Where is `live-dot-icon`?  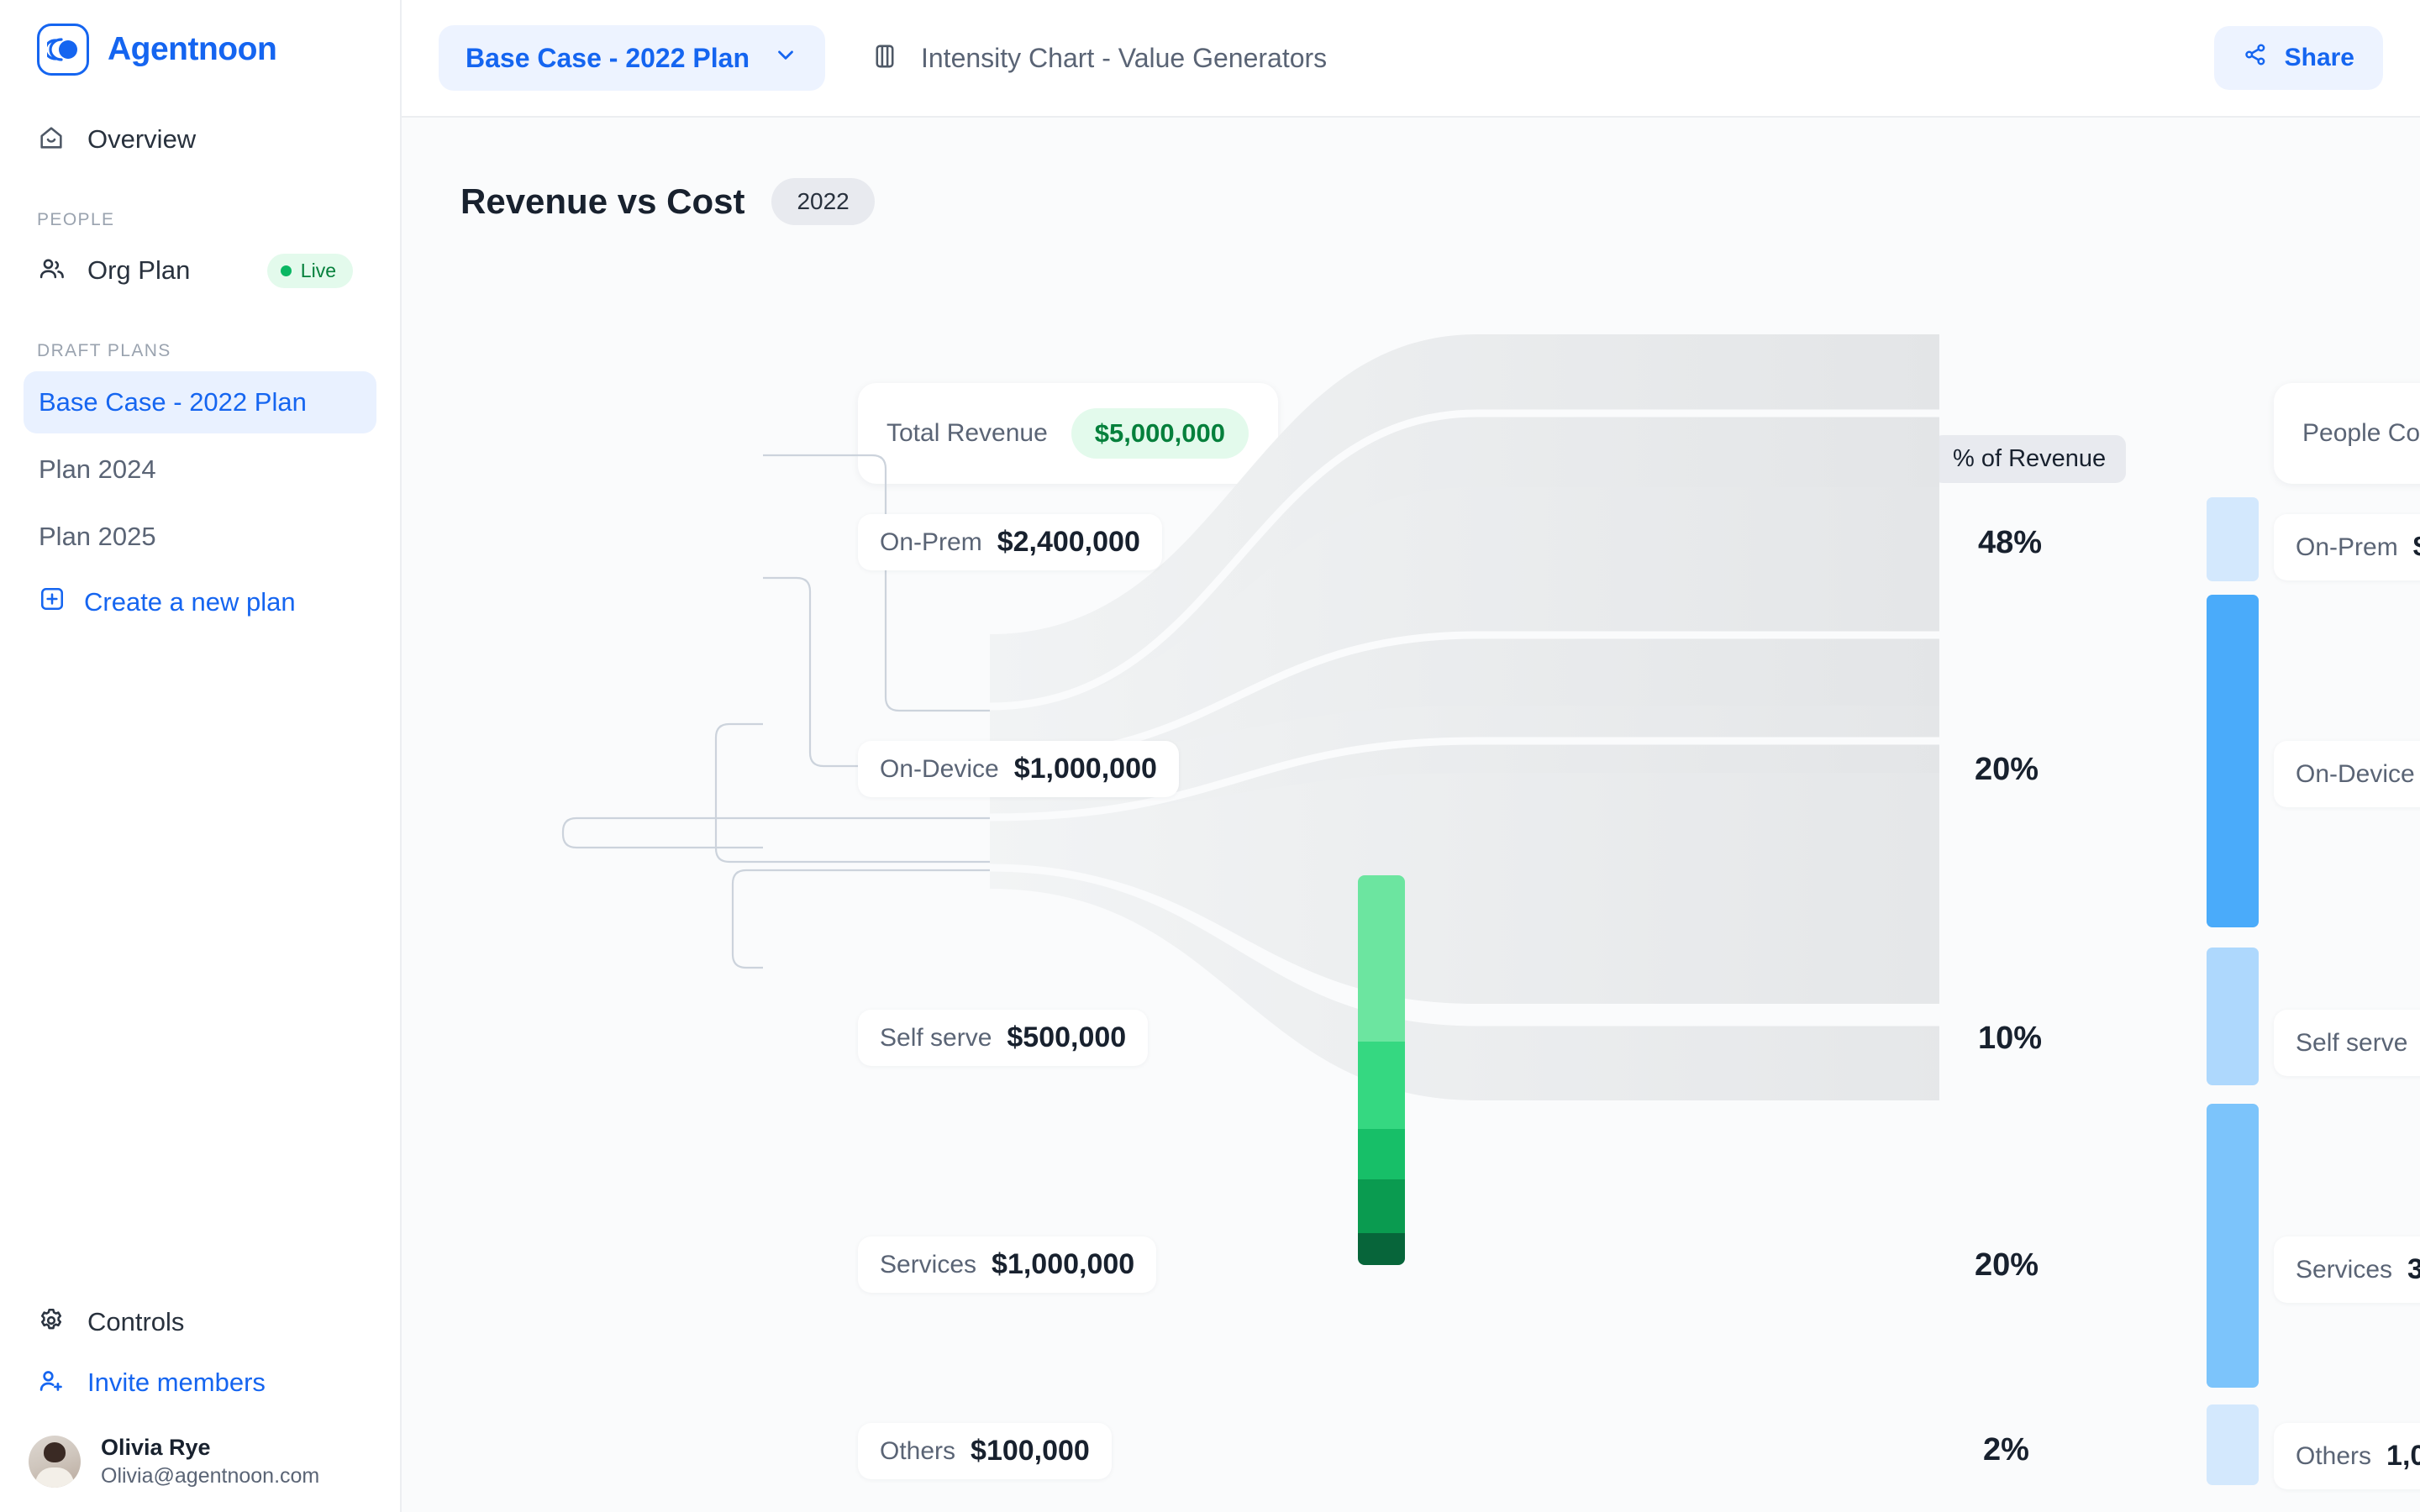 live-dot-icon is located at coordinates (286, 270).